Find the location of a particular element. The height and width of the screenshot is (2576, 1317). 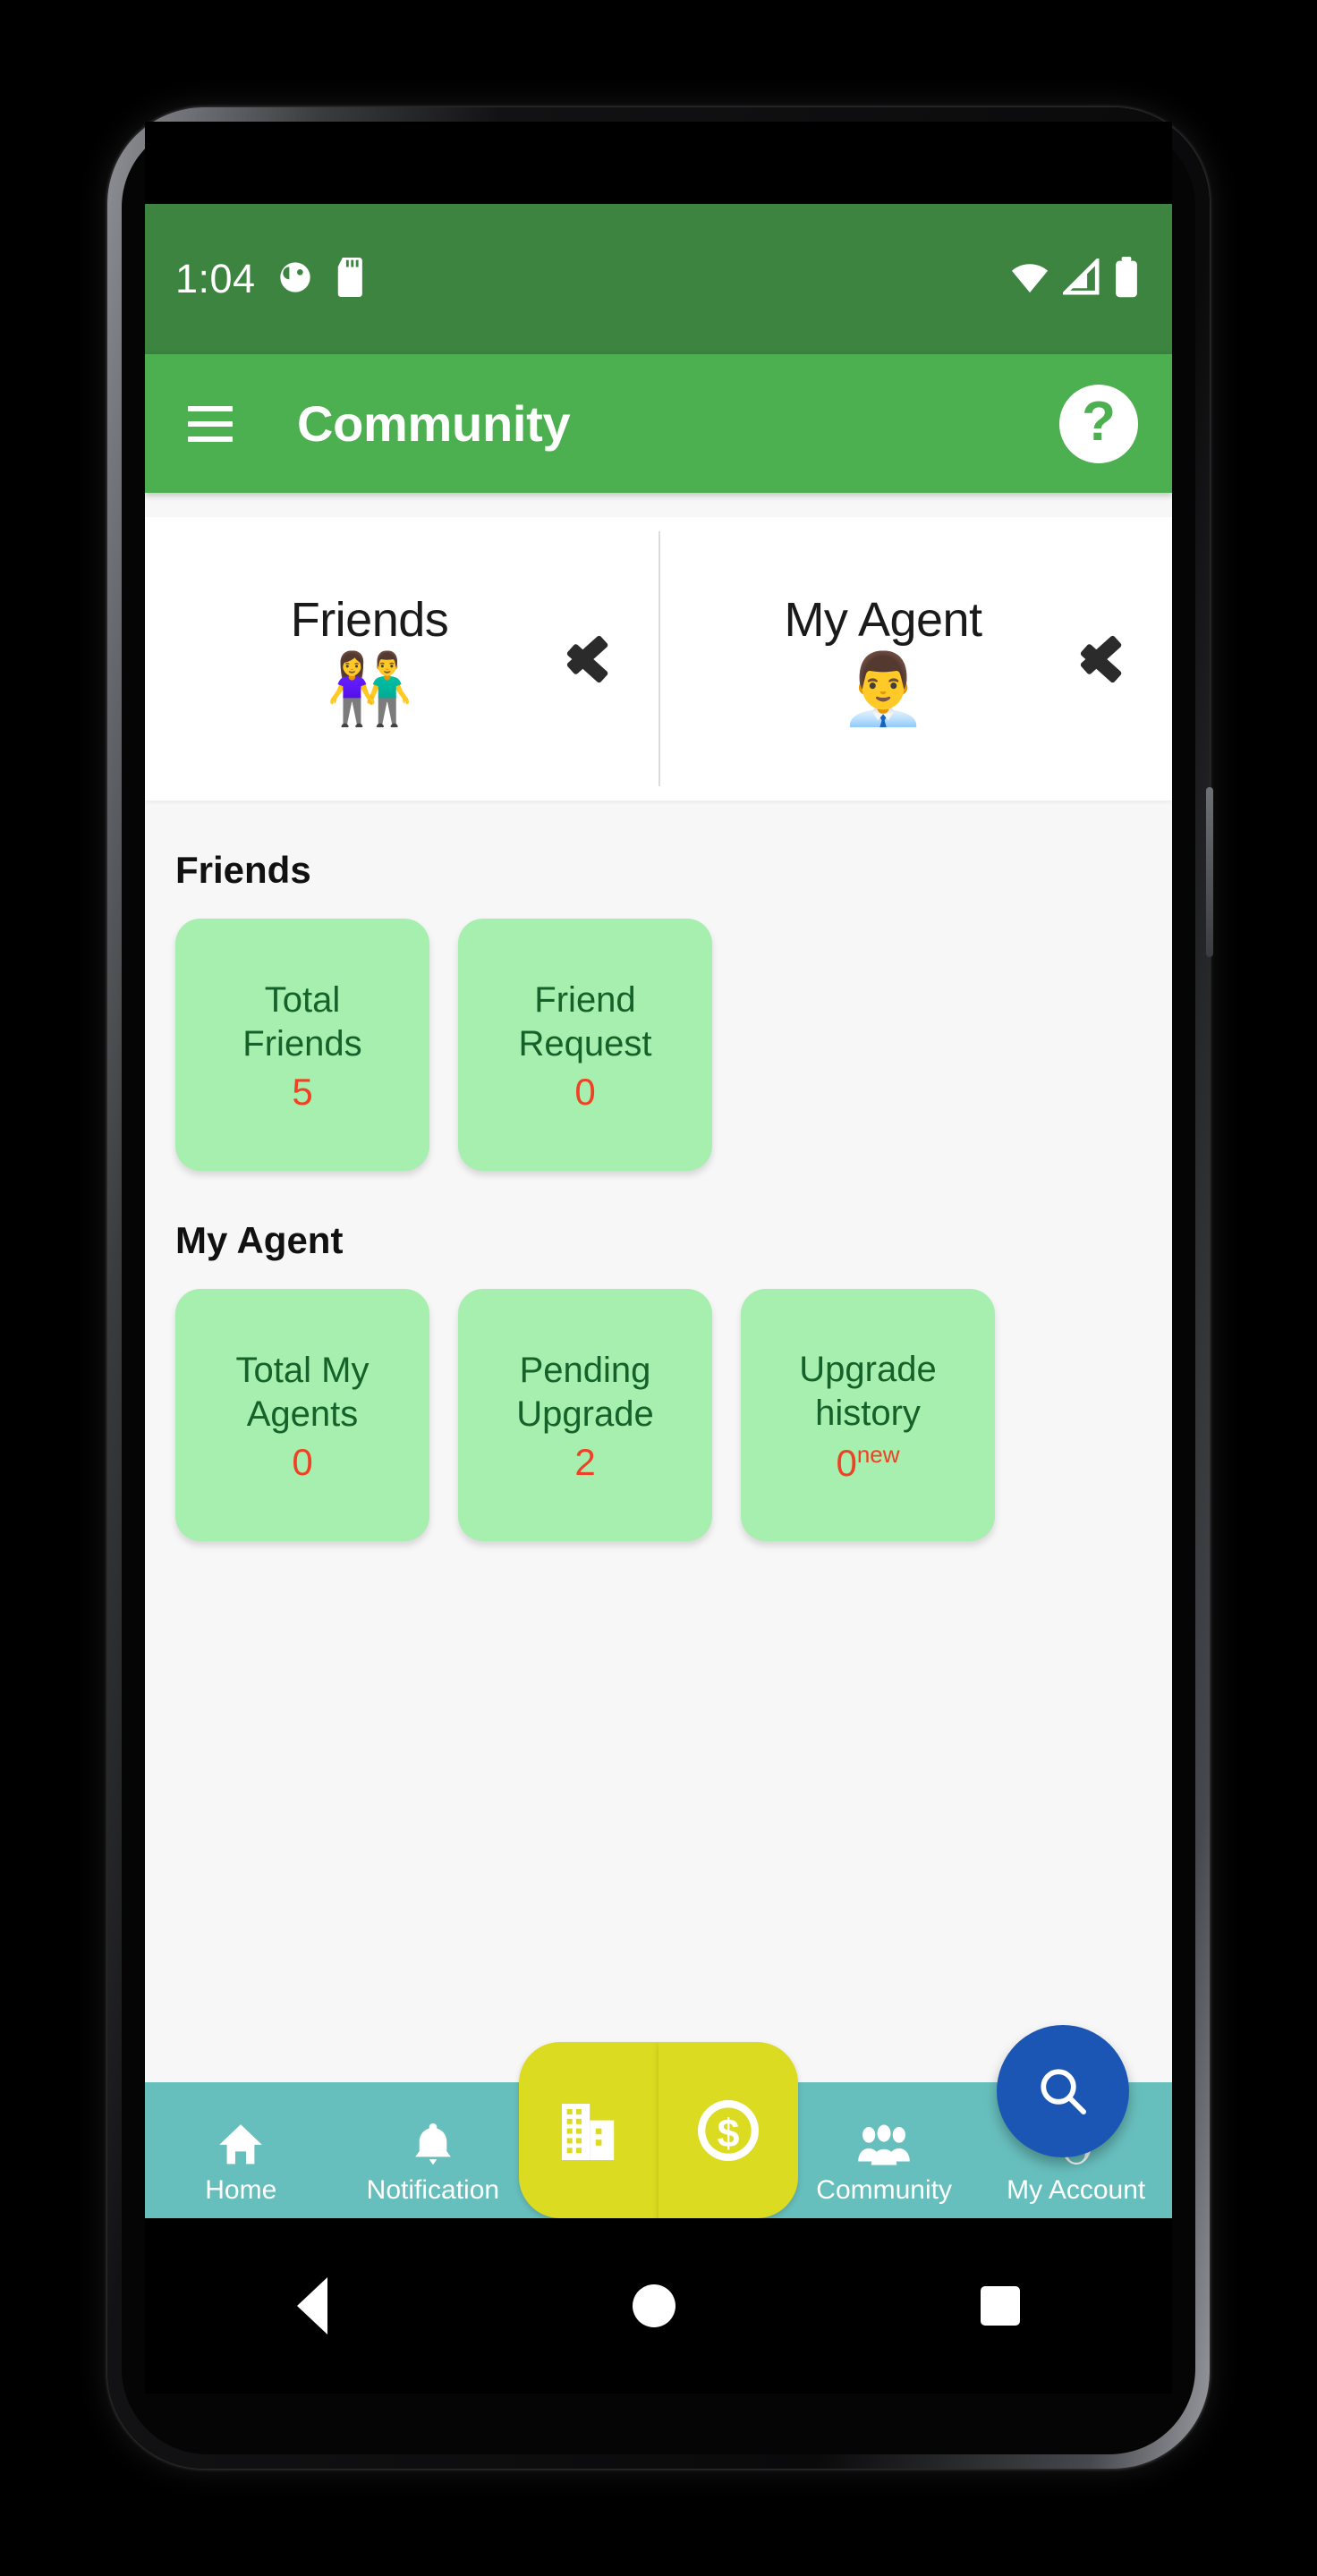

stat-label-line1: Upgrade is located at coordinates (868, 1370).